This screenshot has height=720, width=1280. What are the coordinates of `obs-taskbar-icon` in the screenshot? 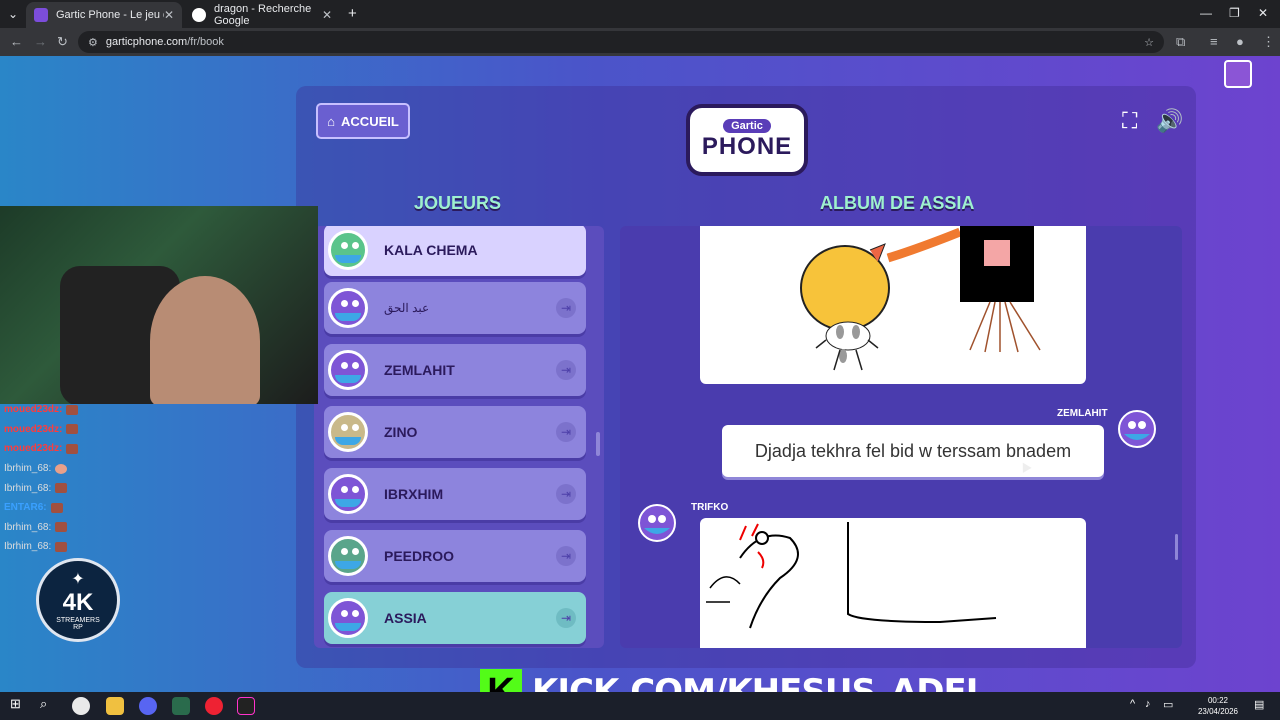 It's located at (214, 706).